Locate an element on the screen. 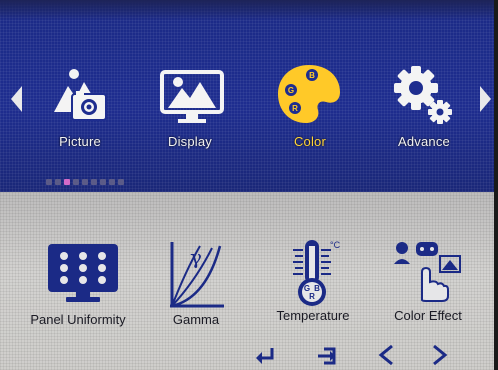 Image resolution: width=498 pixels, height=370 pixels. palette-letter-g: G is located at coordinates (291, 90).